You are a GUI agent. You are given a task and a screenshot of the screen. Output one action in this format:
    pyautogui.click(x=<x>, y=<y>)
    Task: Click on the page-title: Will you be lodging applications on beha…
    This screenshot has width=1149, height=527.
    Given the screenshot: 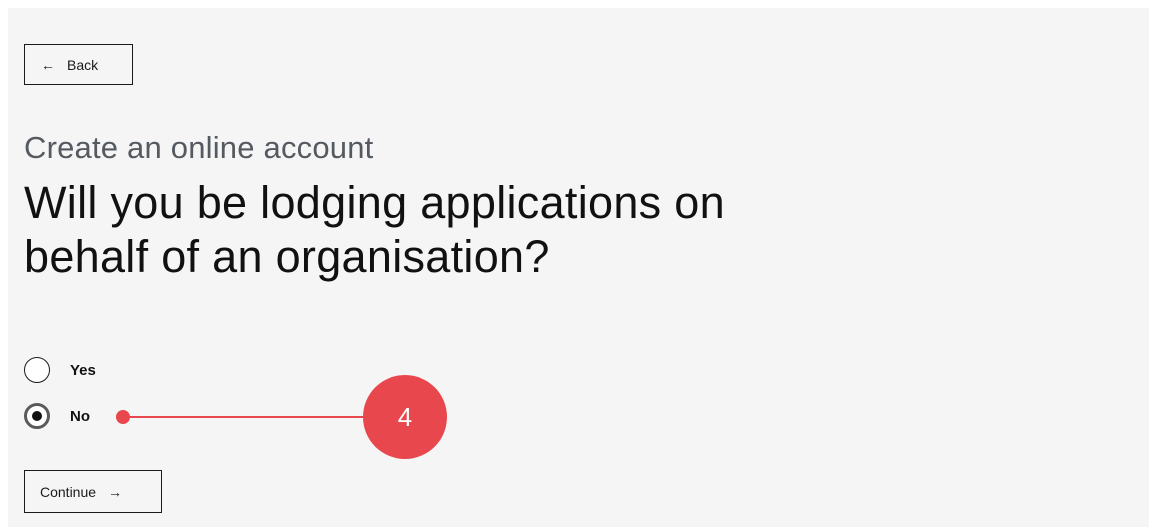 What is the action you would take?
    pyautogui.click(x=374, y=229)
    